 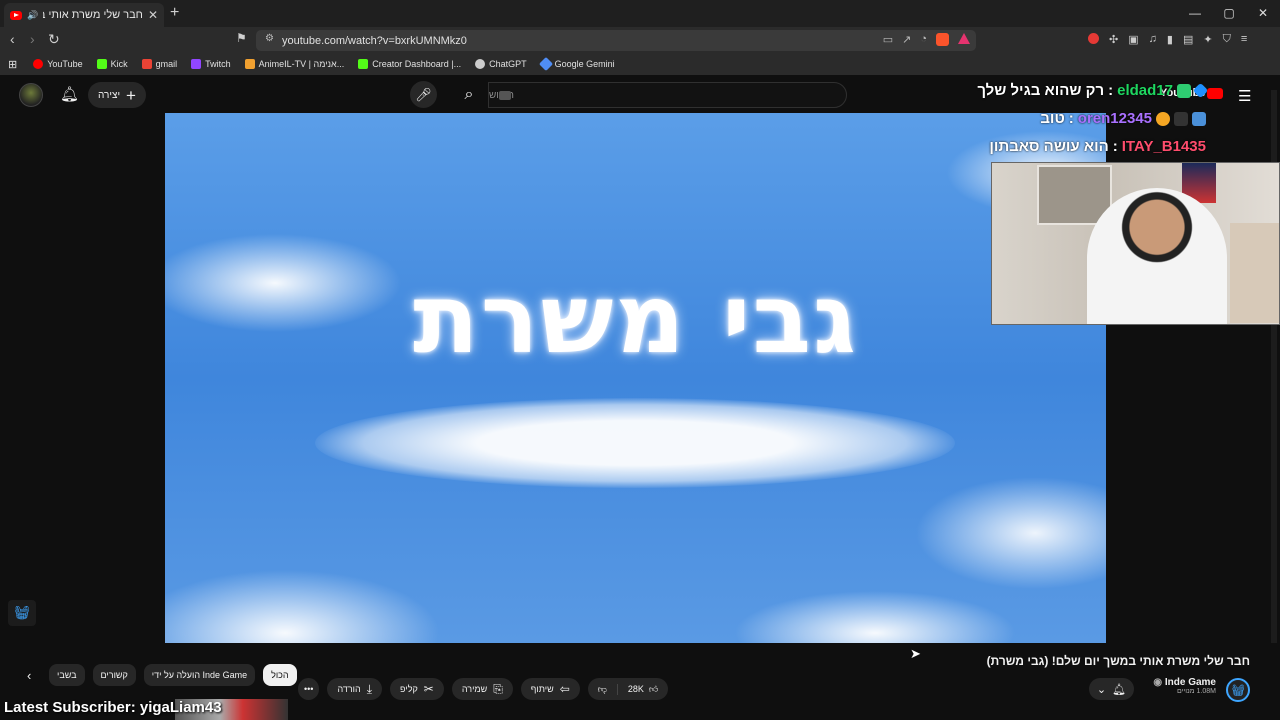 I want to click on tab-close-icon: ✕, so click(x=153, y=15).